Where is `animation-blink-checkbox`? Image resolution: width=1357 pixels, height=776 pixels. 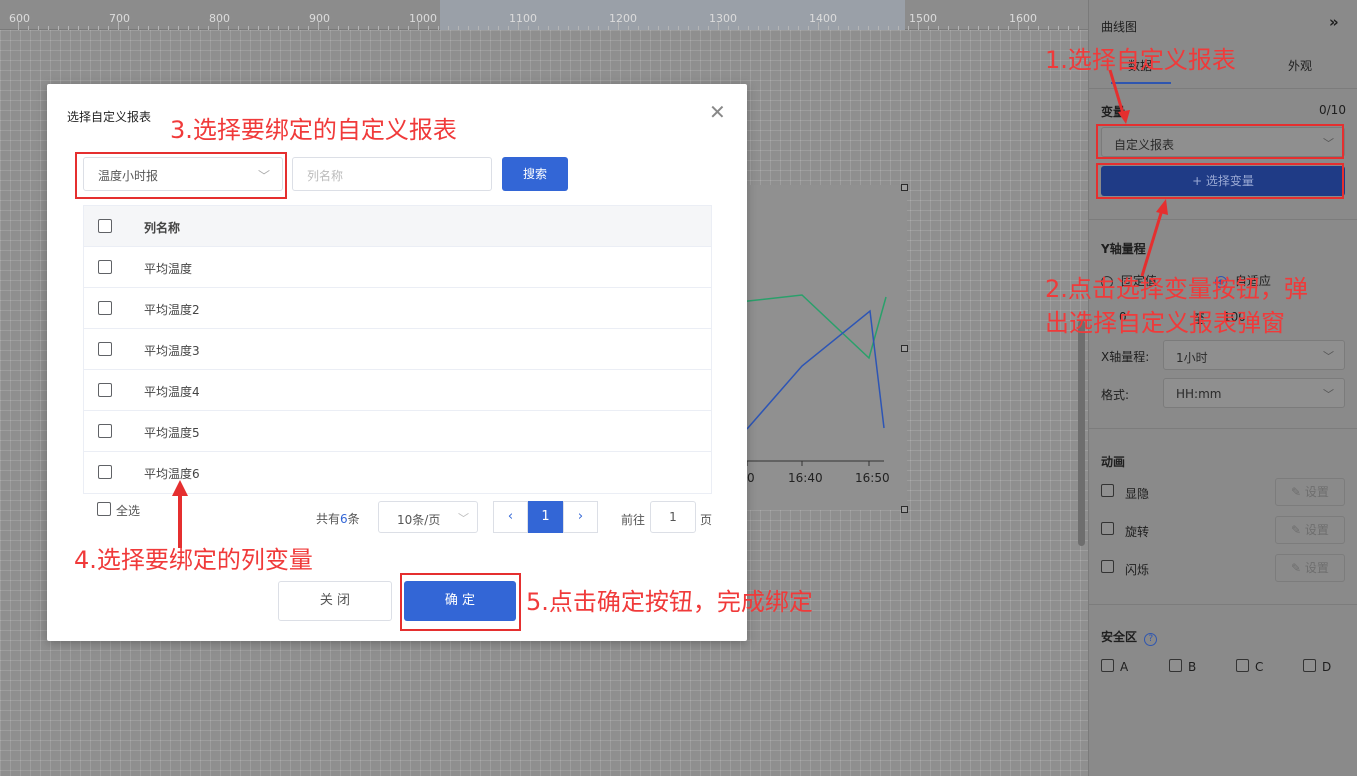
animation-blink-checkbox is located at coordinates (1107, 566).